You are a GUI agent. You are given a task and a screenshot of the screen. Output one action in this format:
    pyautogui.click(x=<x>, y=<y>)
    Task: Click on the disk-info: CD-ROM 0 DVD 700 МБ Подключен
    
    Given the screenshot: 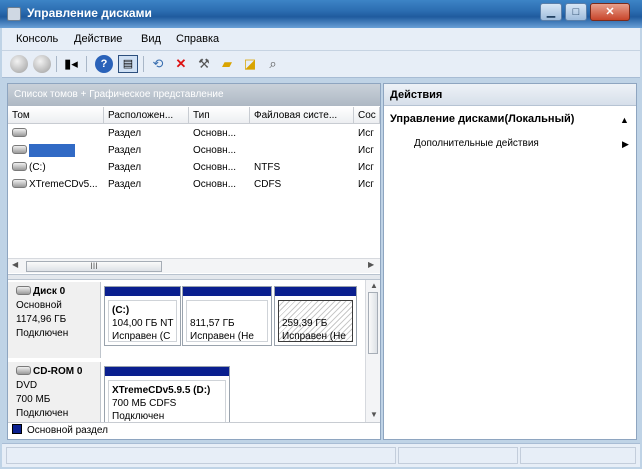 What is the action you would take?
    pyautogui.click(x=54, y=392)
    